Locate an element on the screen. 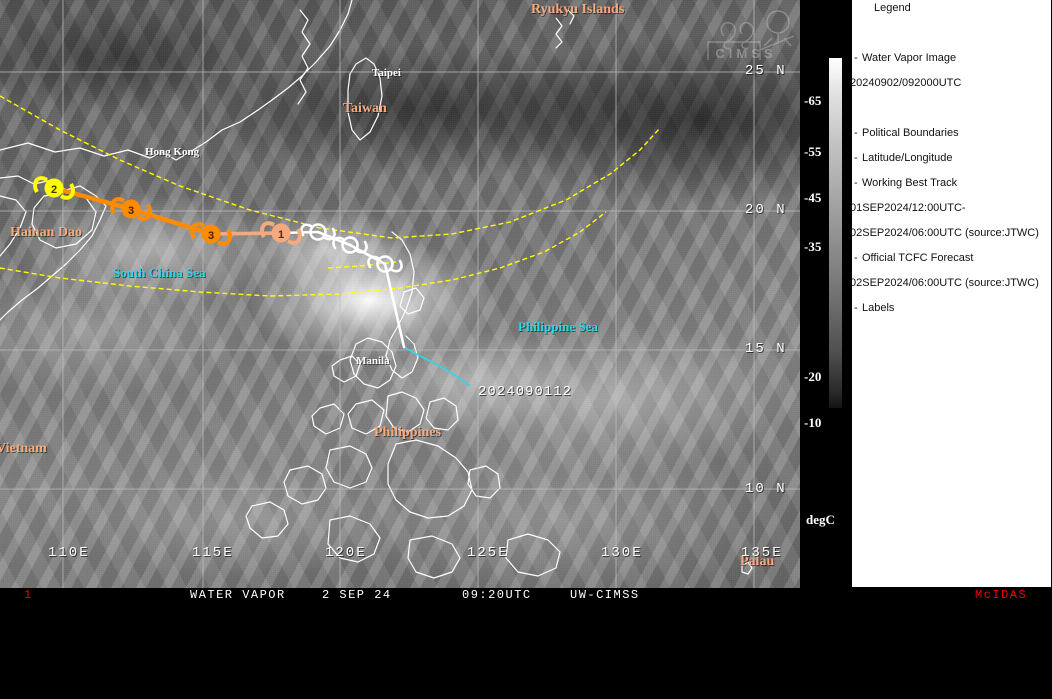  status-date: 2 SEP 24 is located at coordinates (357, 595).